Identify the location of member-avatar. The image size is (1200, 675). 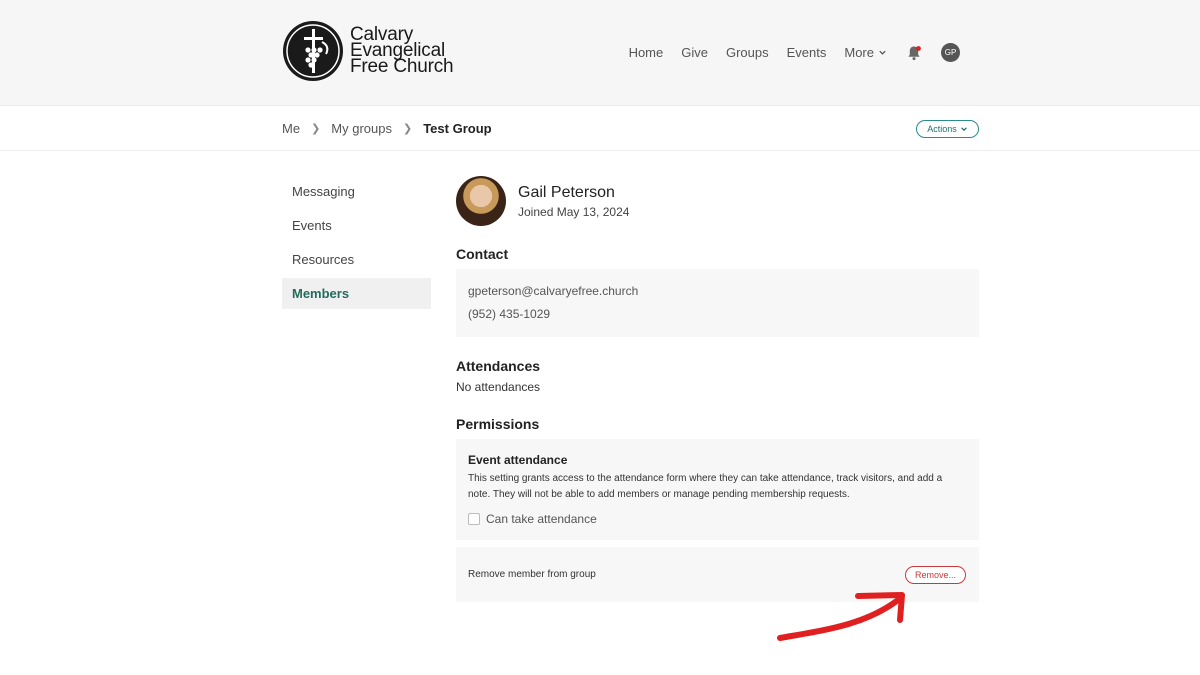
(481, 201).